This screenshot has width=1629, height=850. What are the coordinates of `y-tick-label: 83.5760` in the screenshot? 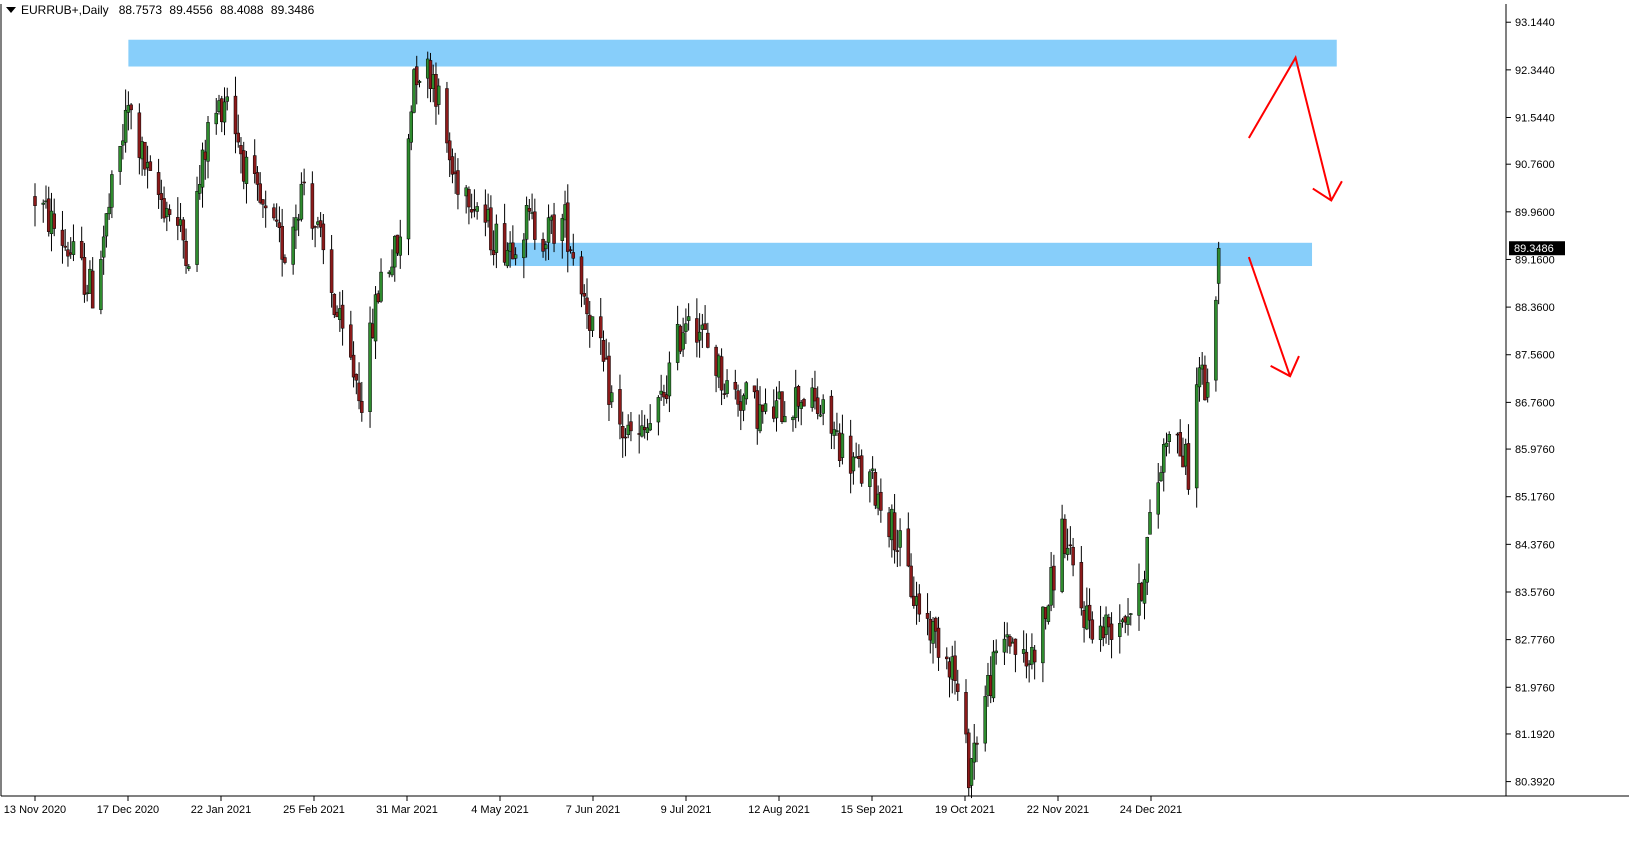 It's located at (1535, 593).